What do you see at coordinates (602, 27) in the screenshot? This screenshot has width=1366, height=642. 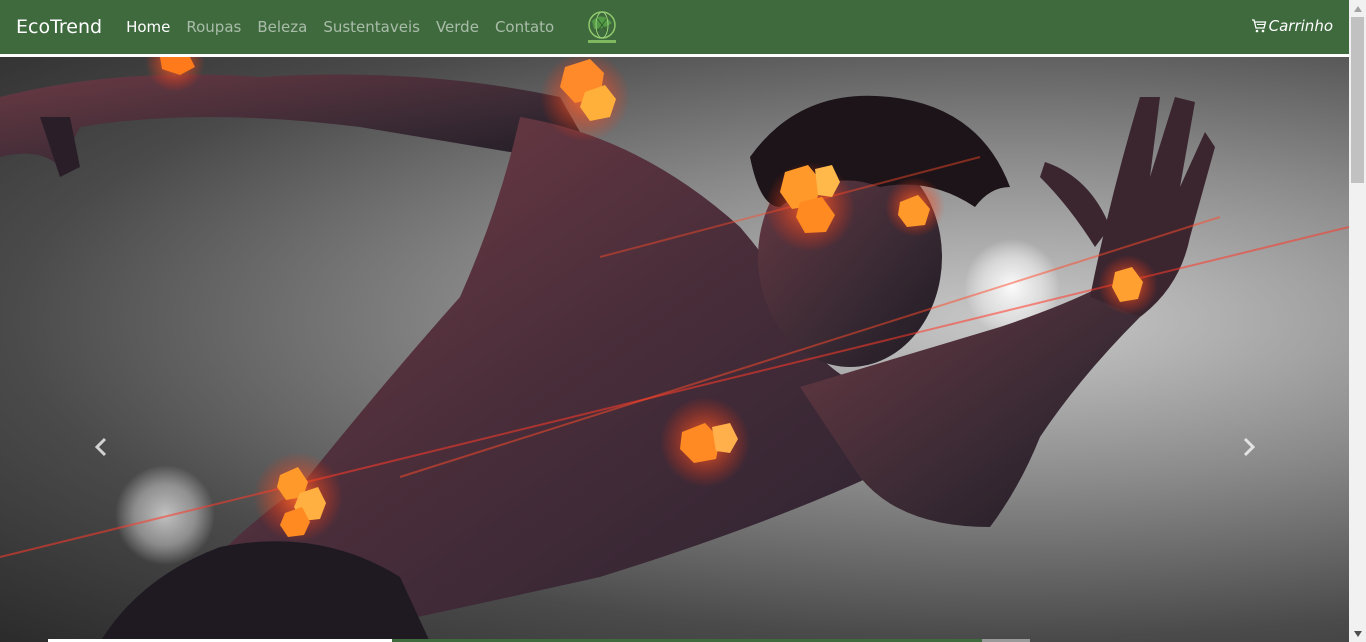 I see `ecotrend-logo-icon` at bounding box center [602, 27].